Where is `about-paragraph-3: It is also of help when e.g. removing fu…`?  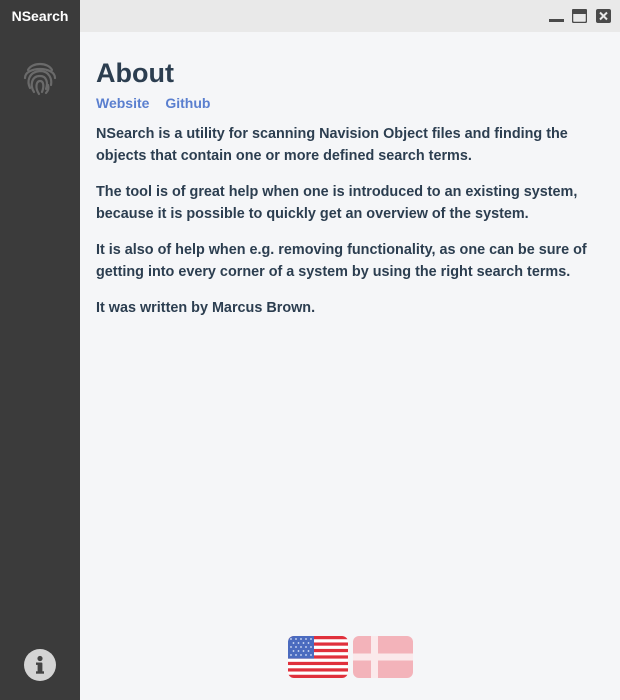 about-paragraph-3: It is also of help when e.g. removing fu… is located at coordinates (341, 261).